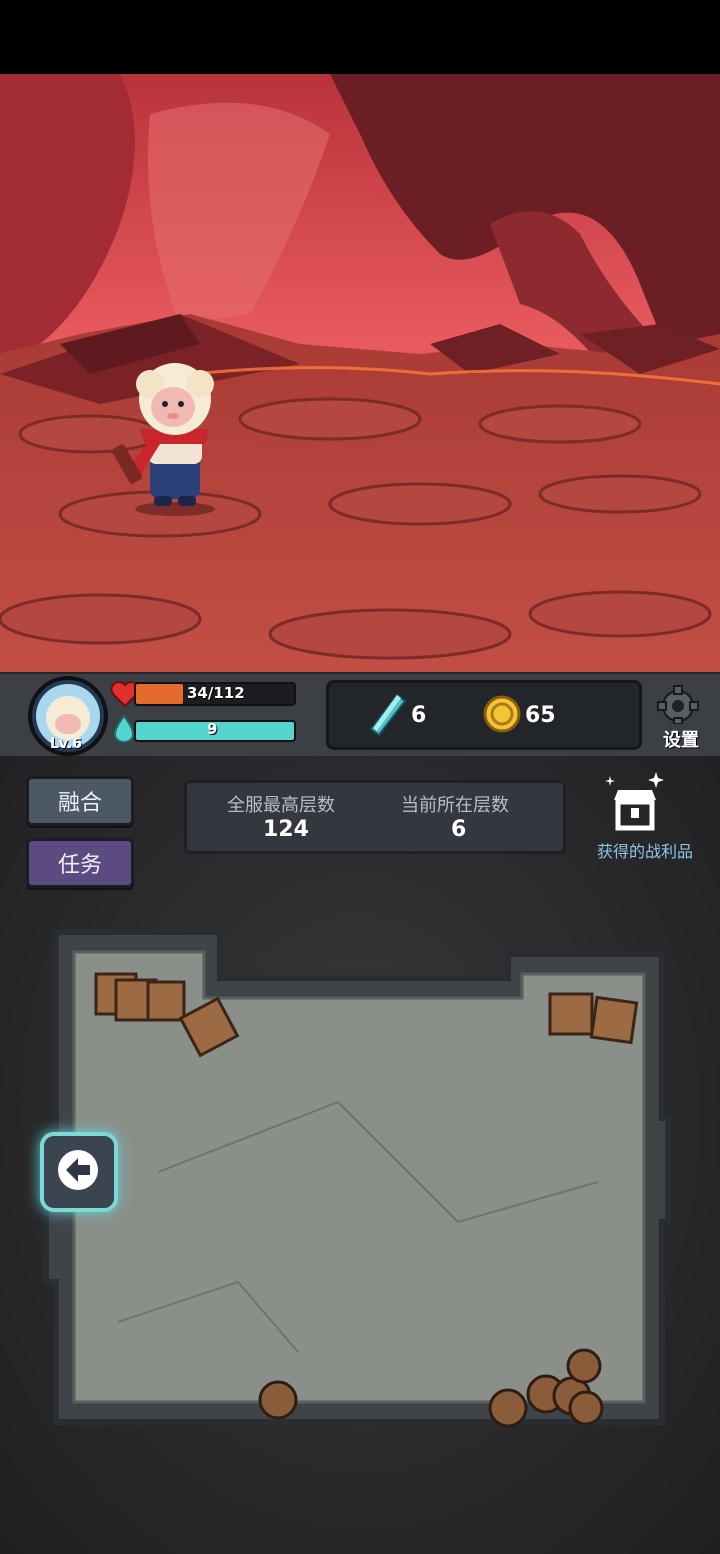 The image size is (720, 1554). What do you see at coordinates (66, 744) in the screenshot?
I see `player-level: Lv.6` at bounding box center [66, 744].